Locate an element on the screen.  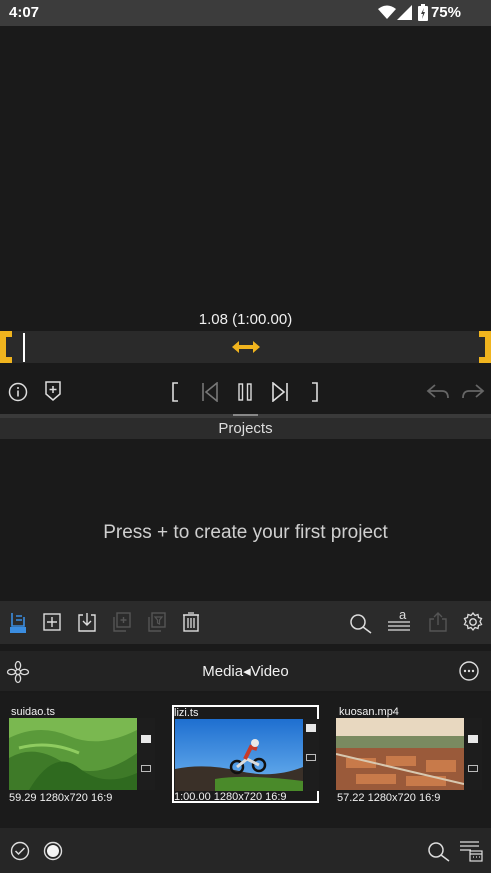
import-icon is located at coordinates (87, 622).